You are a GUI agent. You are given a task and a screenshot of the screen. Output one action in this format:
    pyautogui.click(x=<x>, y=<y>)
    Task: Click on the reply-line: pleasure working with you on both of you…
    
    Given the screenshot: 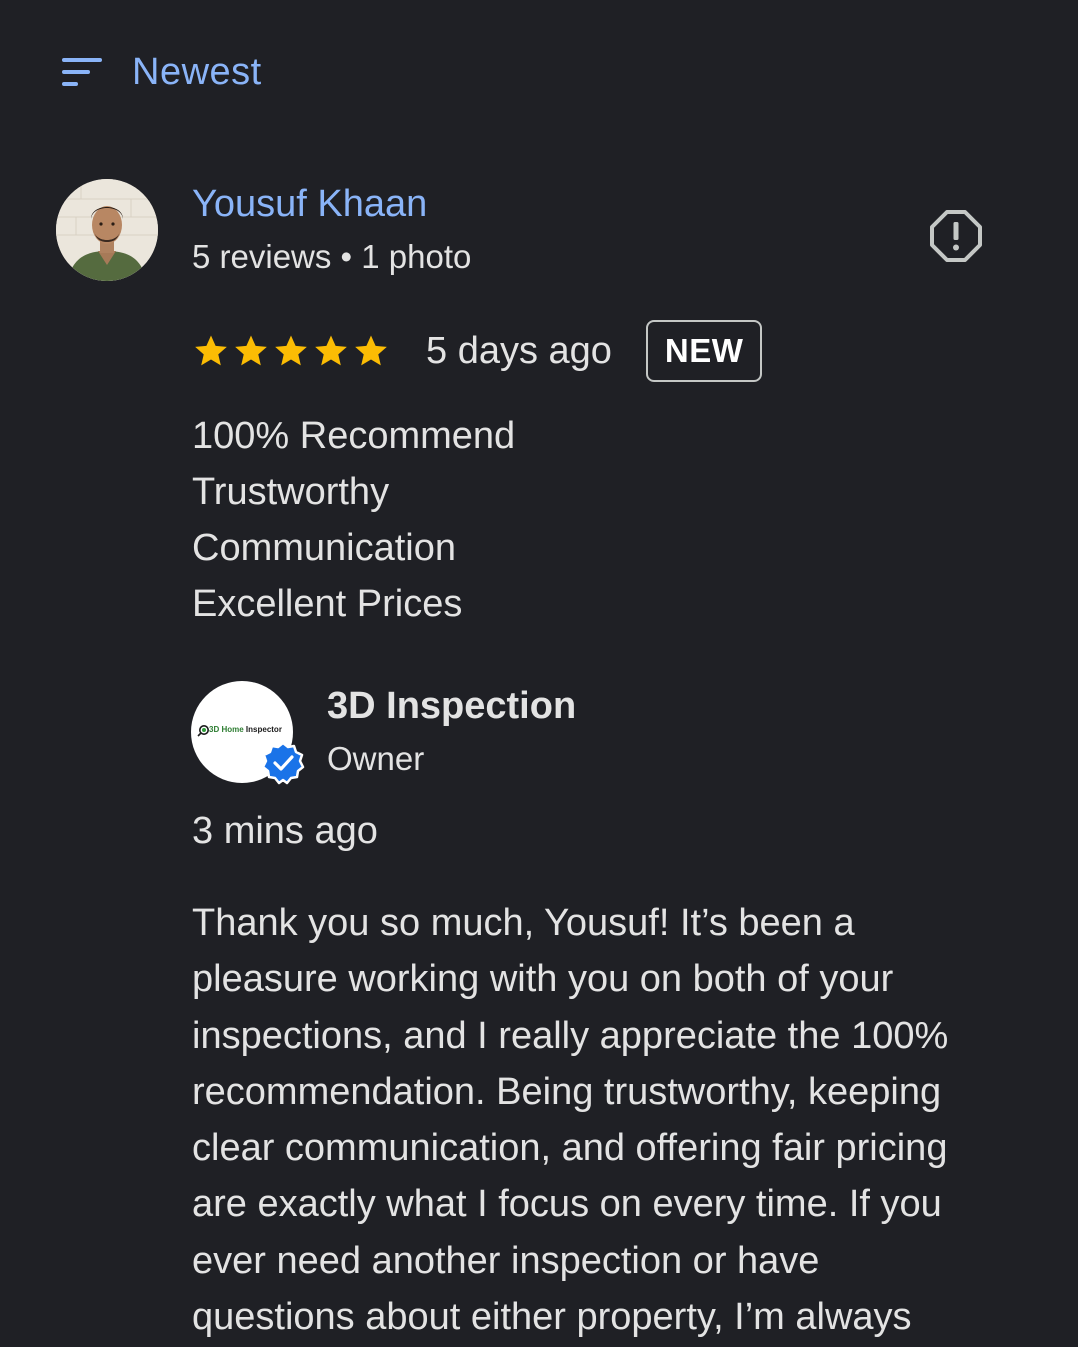 What is the action you would take?
    pyautogui.click(x=543, y=979)
    